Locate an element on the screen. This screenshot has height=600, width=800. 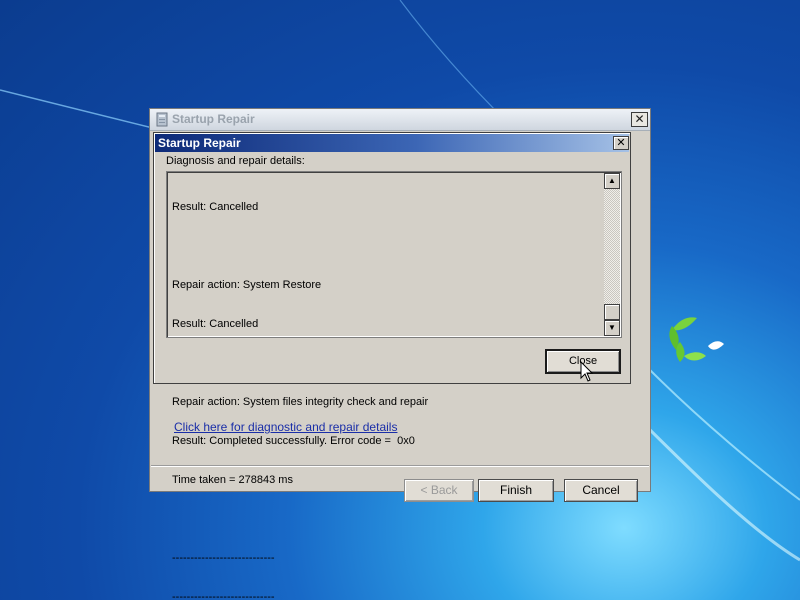
dialog-titlebar: Startup Repair ✕ is located at coordinates (392, 143).